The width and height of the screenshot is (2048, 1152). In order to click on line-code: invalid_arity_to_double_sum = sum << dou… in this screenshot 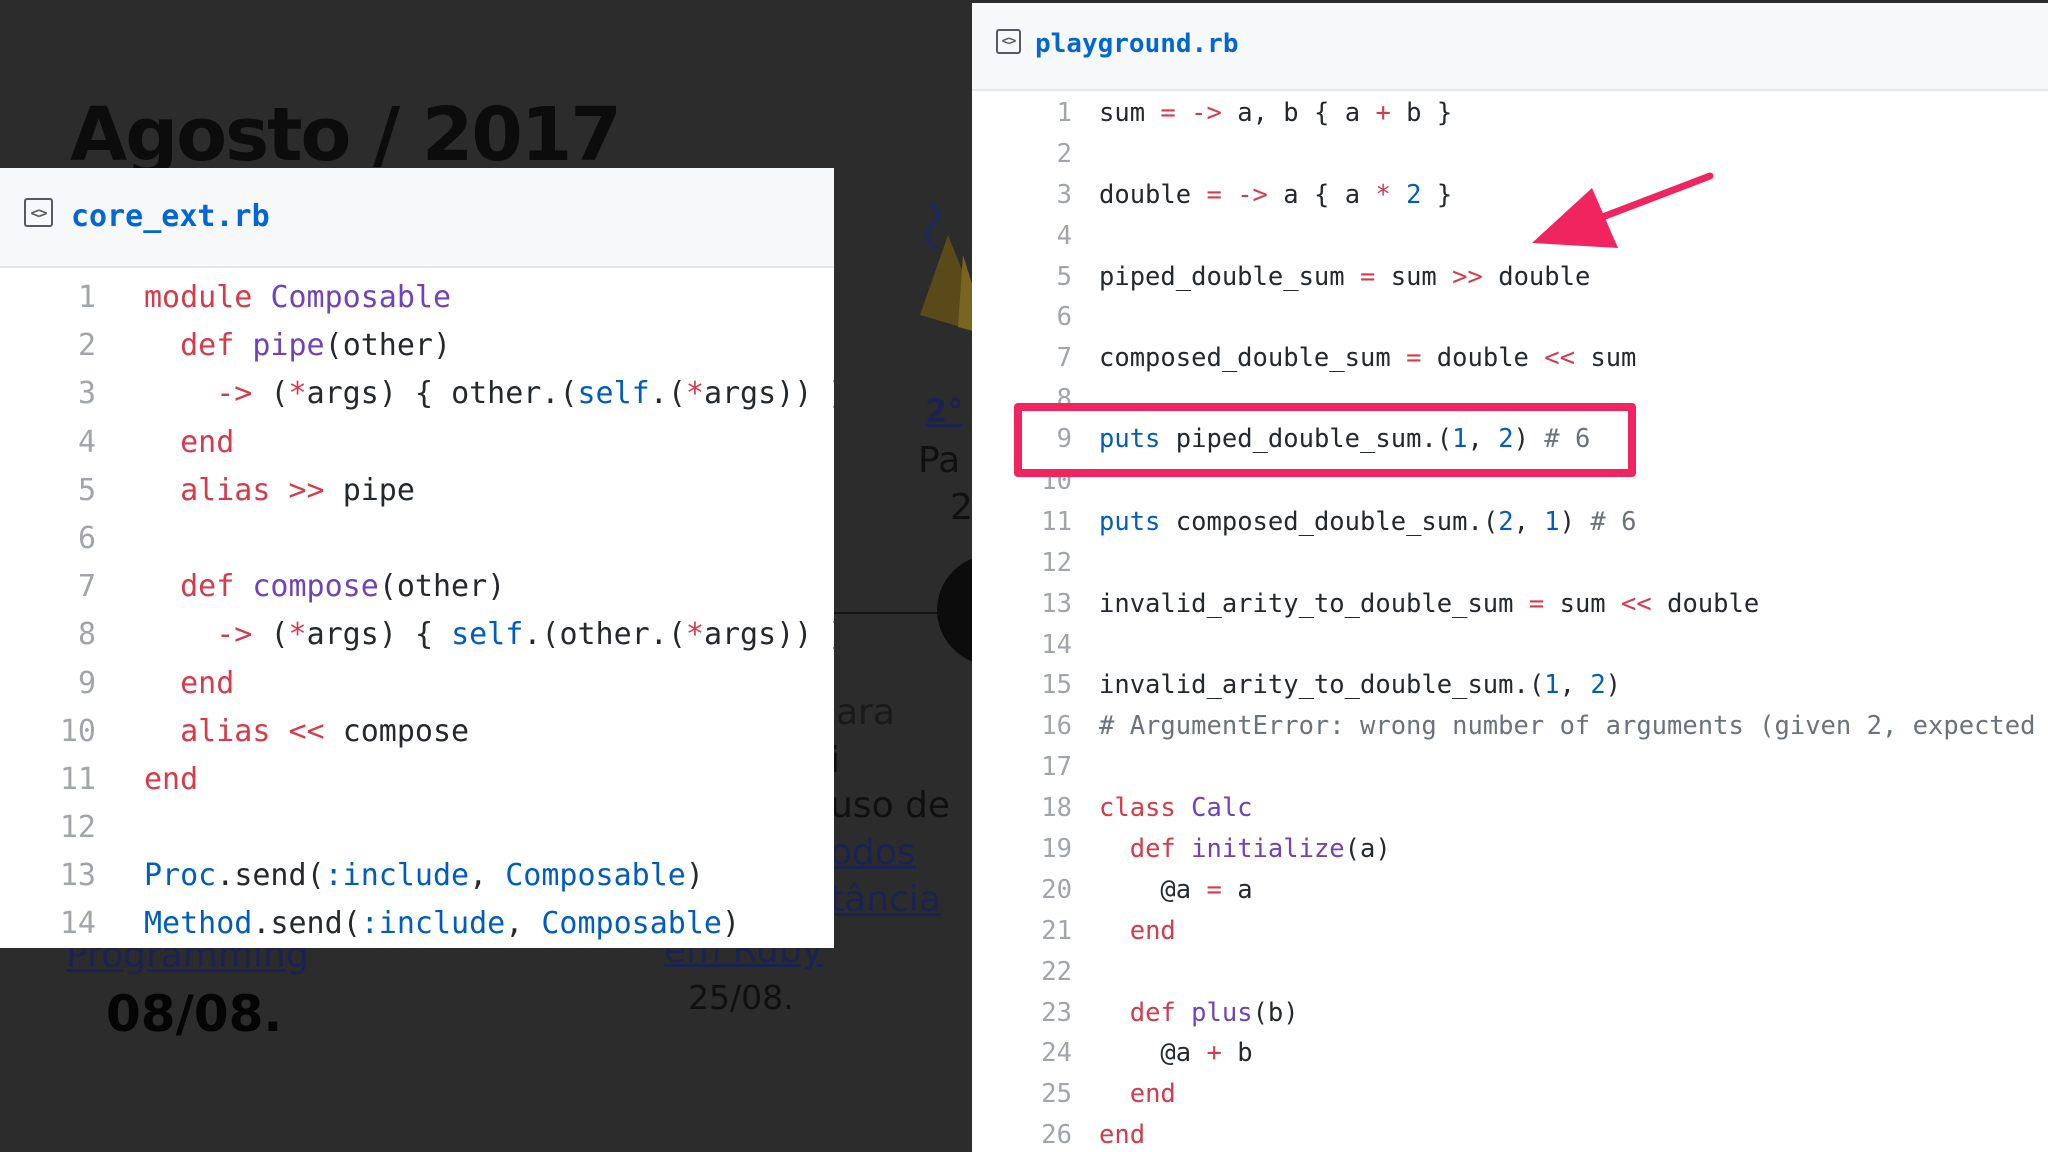, I will do `click(1429, 603)`.